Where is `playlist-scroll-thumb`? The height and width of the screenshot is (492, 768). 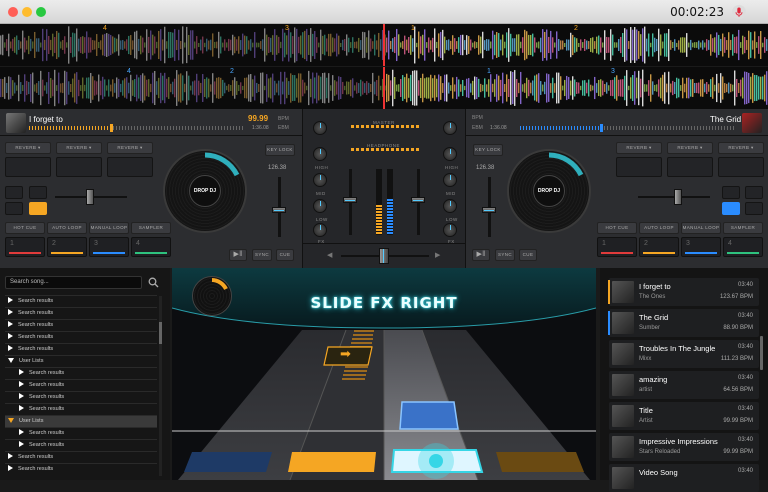
playlist-scroll-thumb is located at coordinates (761, 353).